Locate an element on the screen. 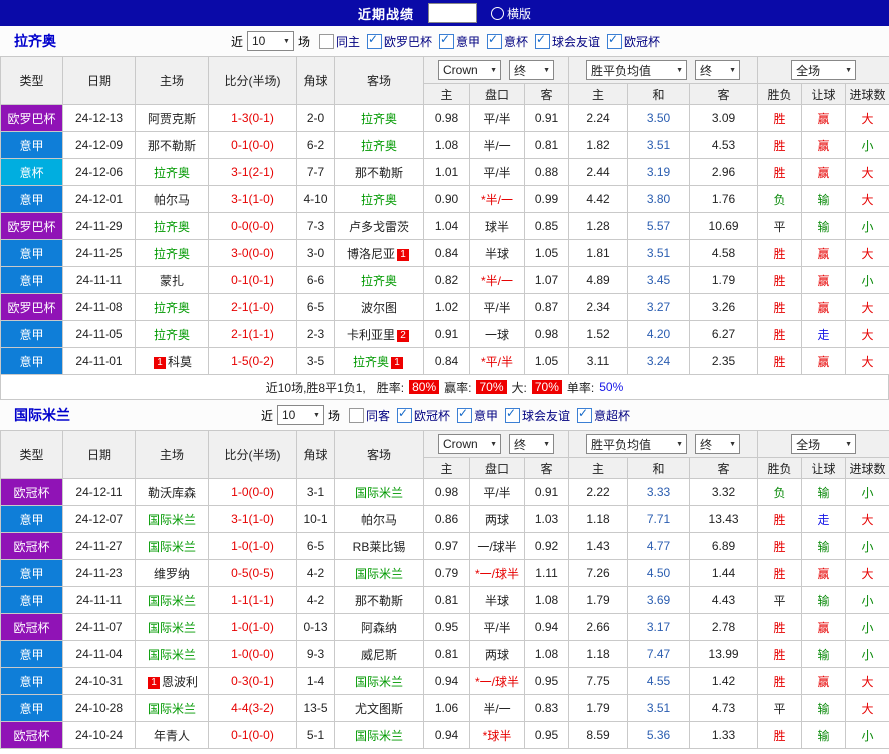  checkbox-unchecked-icon is located at coordinates (326, 41).